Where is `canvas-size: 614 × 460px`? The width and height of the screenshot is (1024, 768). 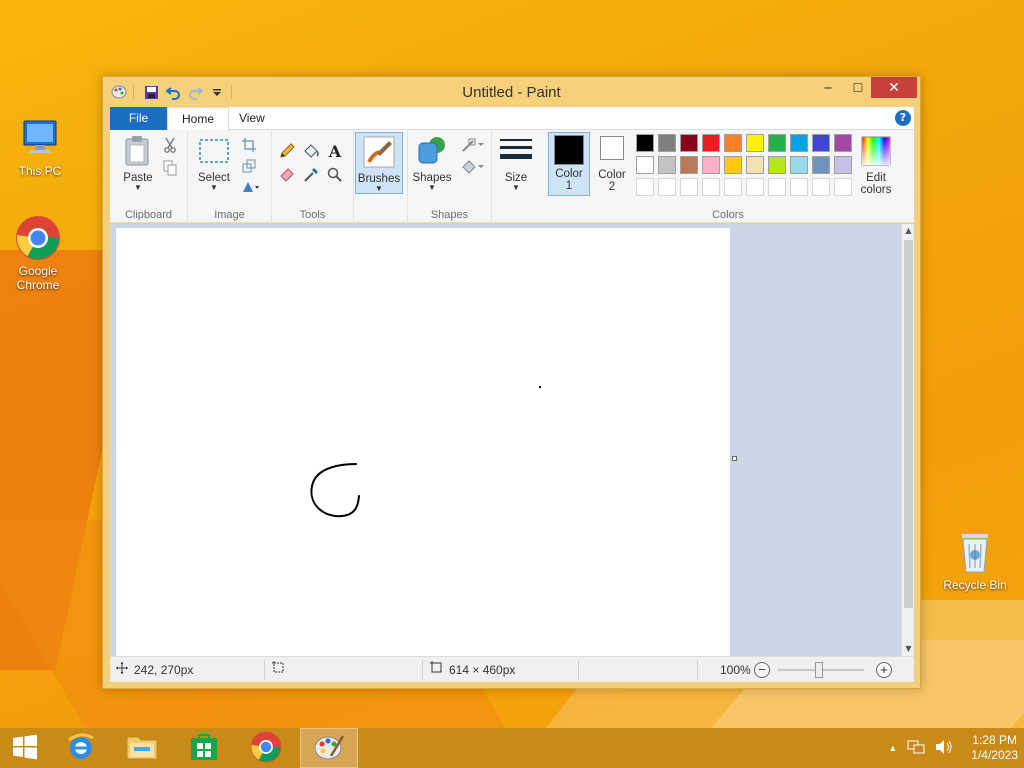 canvas-size: 614 × 460px is located at coordinates (472, 670).